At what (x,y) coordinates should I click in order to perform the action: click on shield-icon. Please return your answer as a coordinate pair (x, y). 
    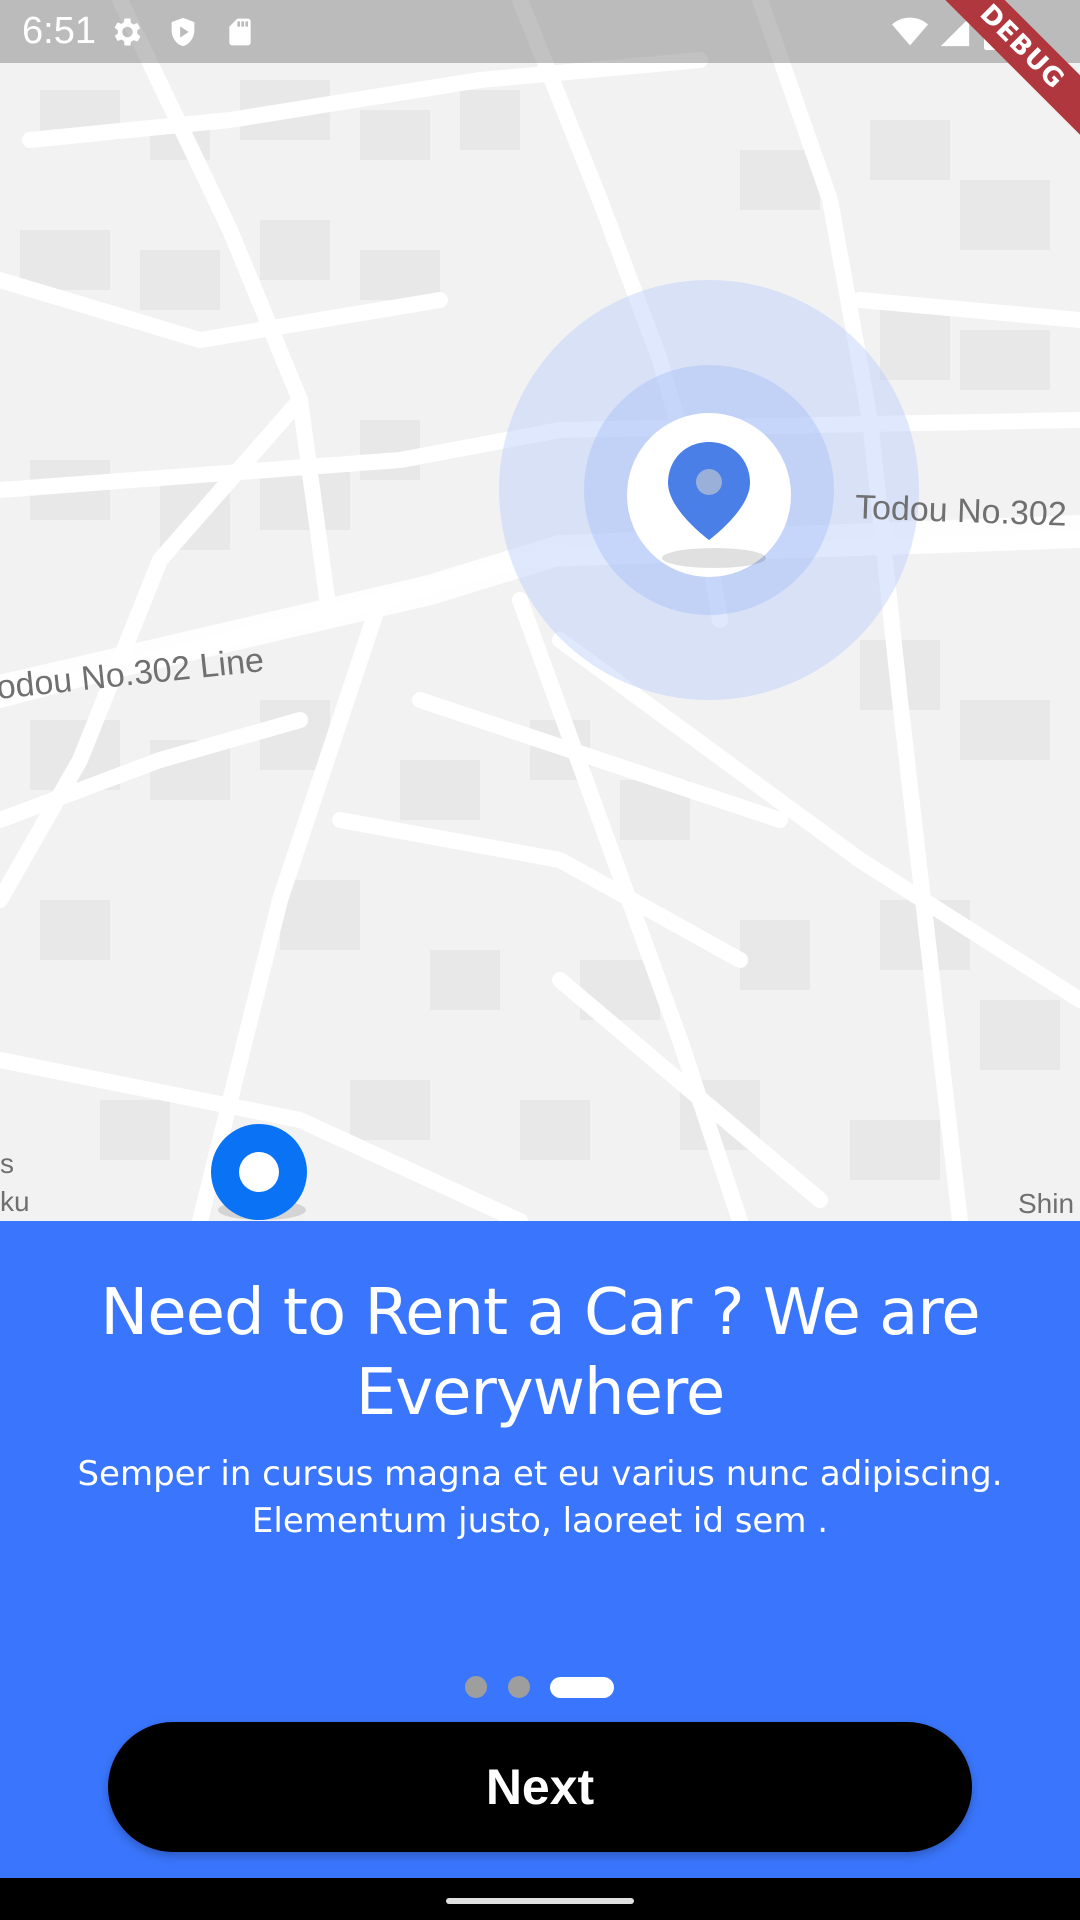
    Looking at the image, I should click on (183, 34).